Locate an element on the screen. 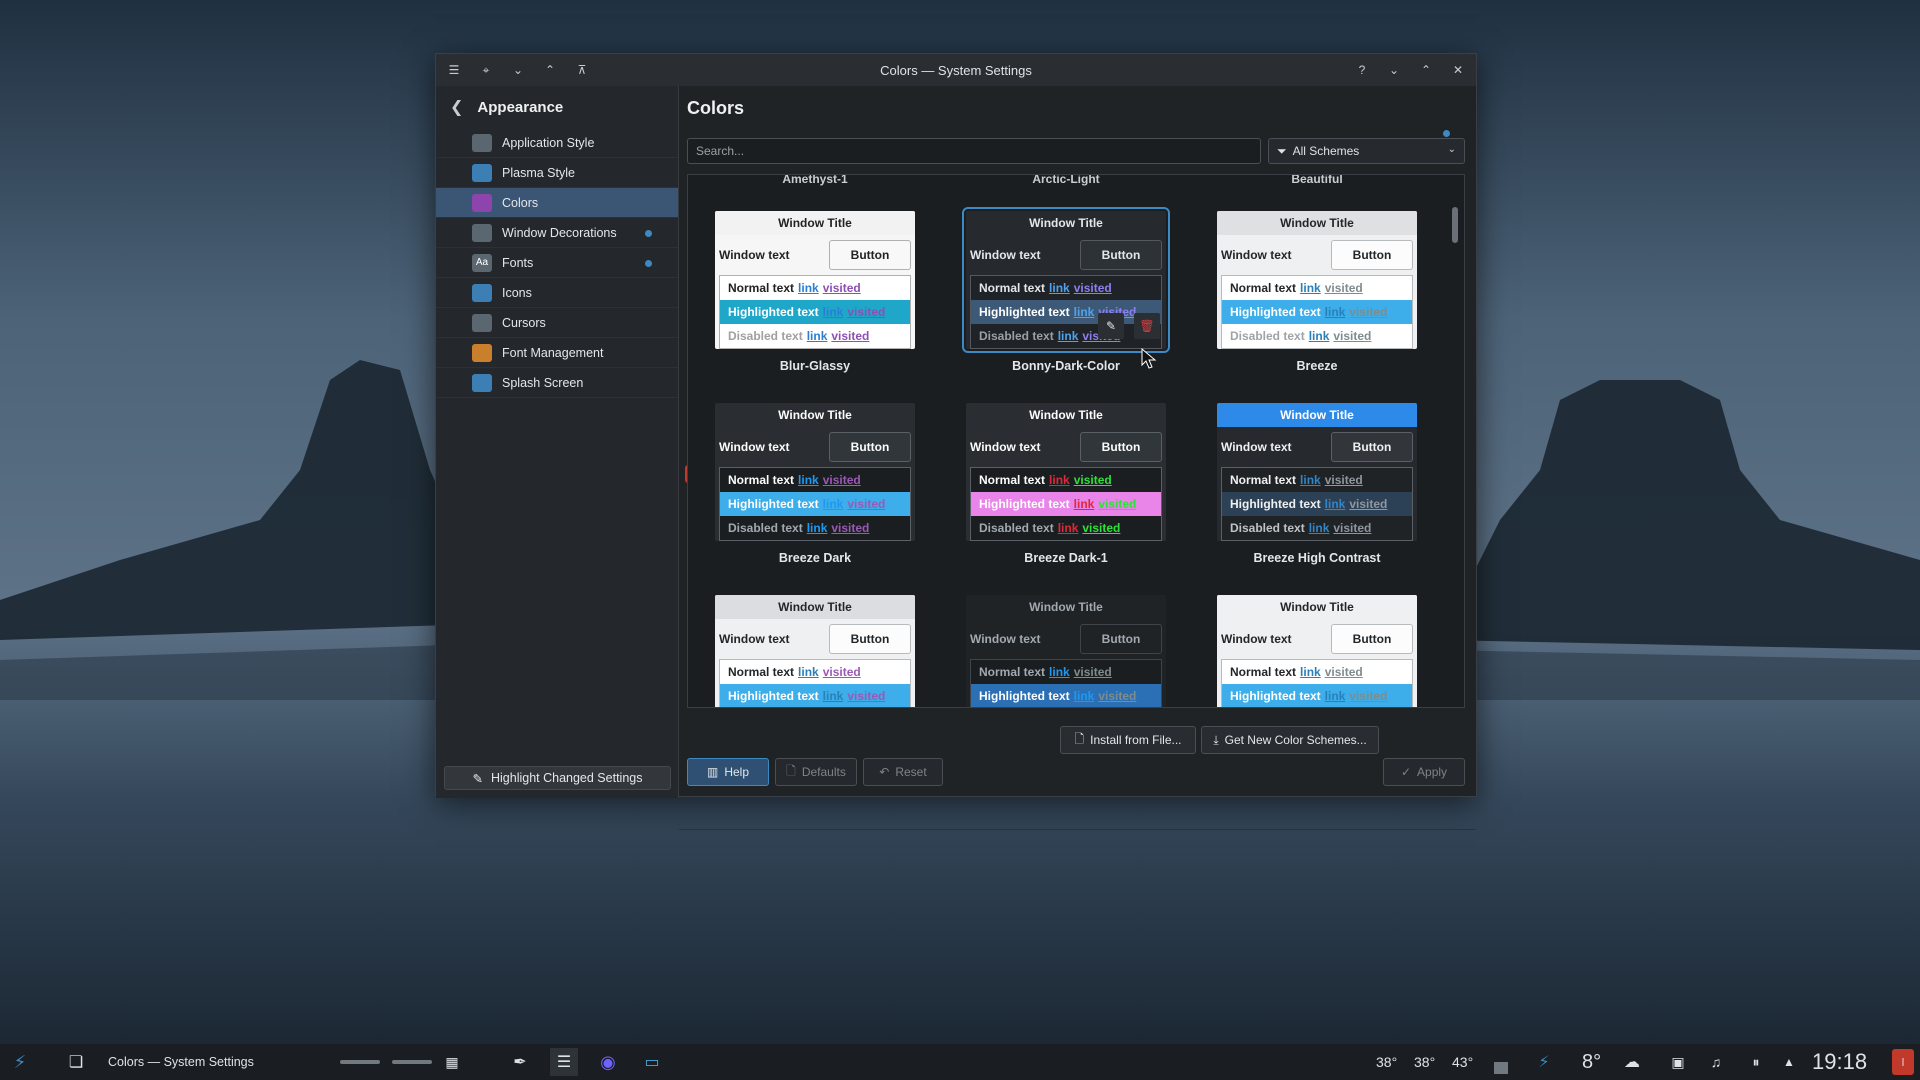 The width and height of the screenshot is (1920, 1080). back-arrow-icon: ❮ is located at coordinates (457, 107).